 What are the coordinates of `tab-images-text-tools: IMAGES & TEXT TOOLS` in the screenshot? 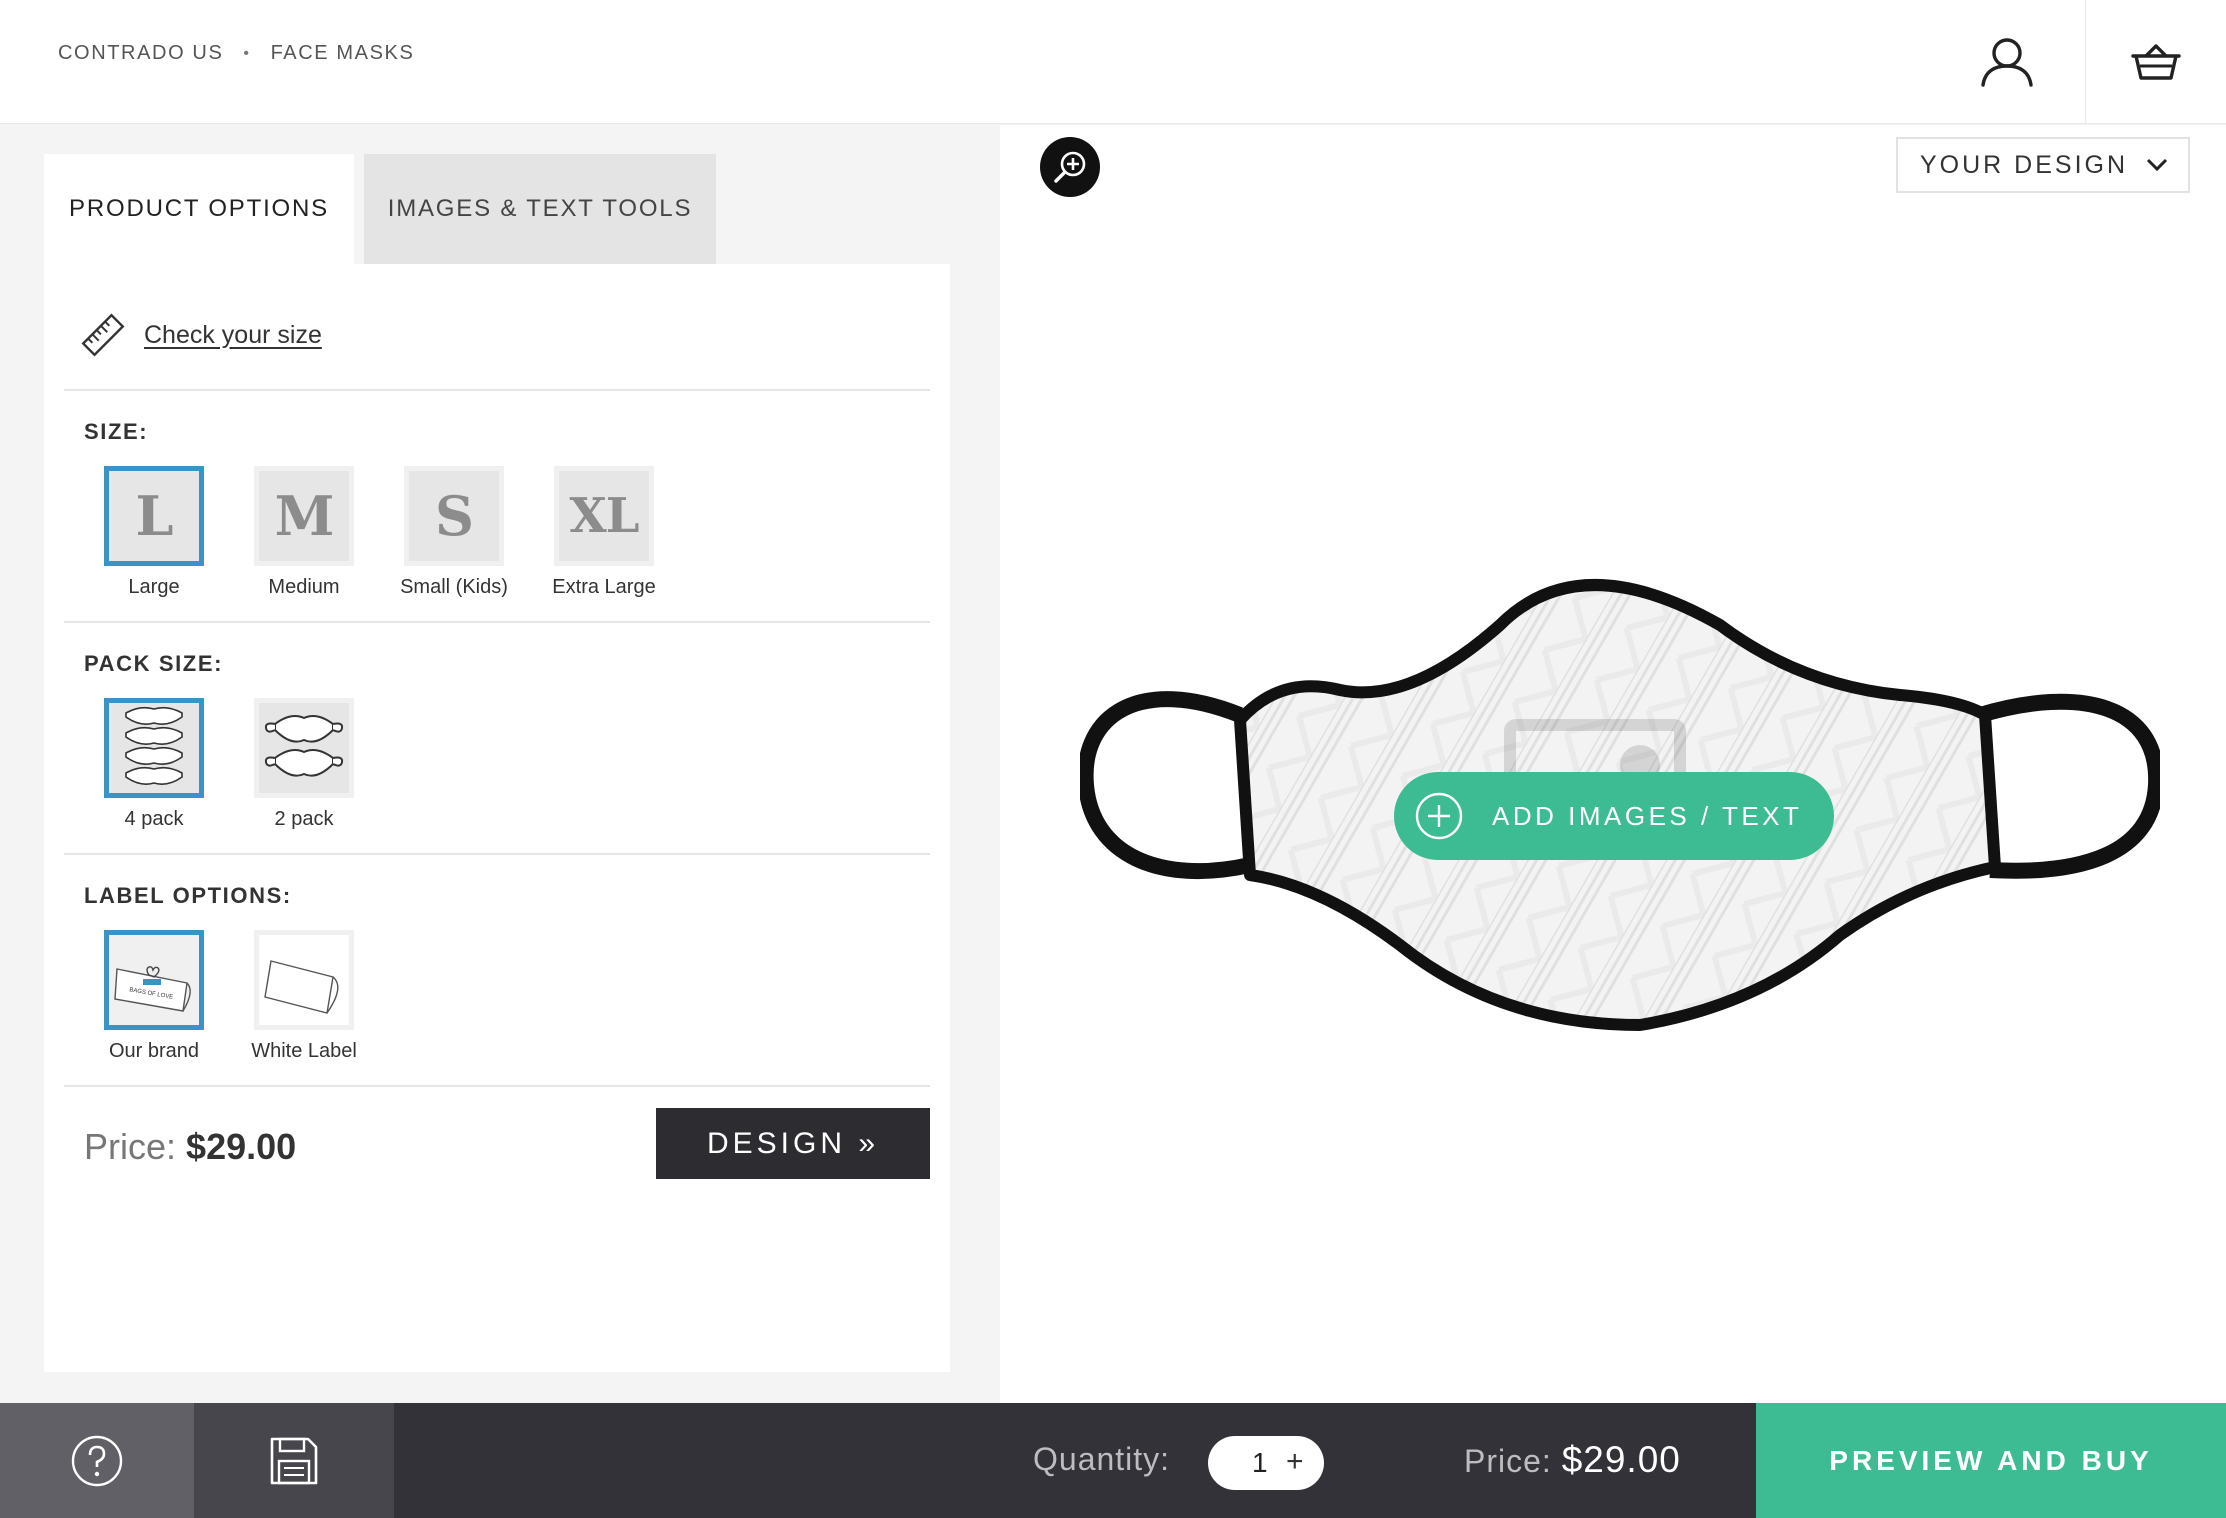 It's located at (540, 209).